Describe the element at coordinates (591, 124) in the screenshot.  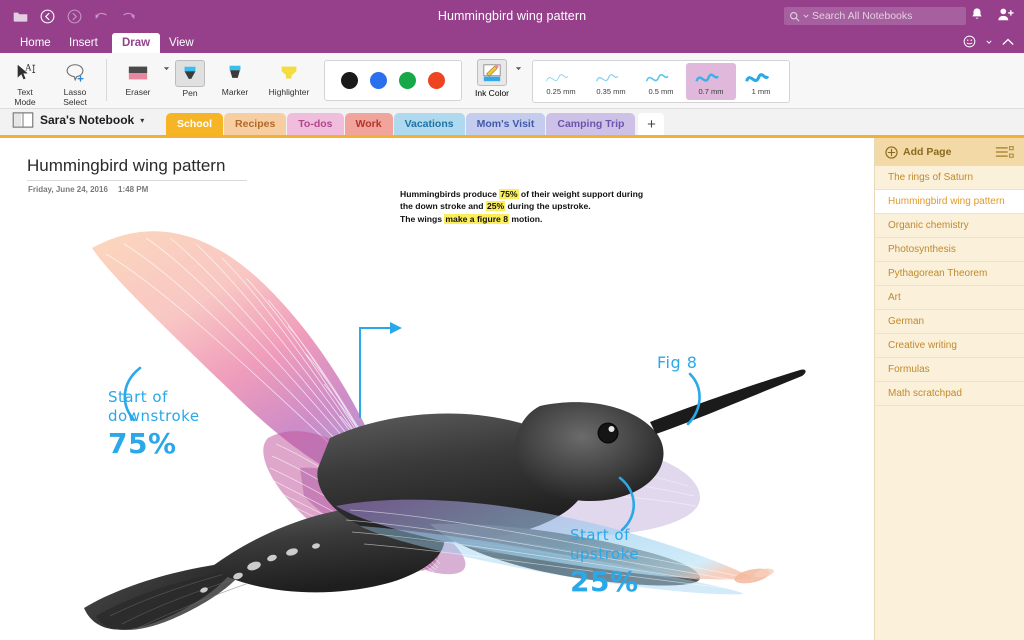
I see `section-tab-camping-trip: Camping Trip` at that location.